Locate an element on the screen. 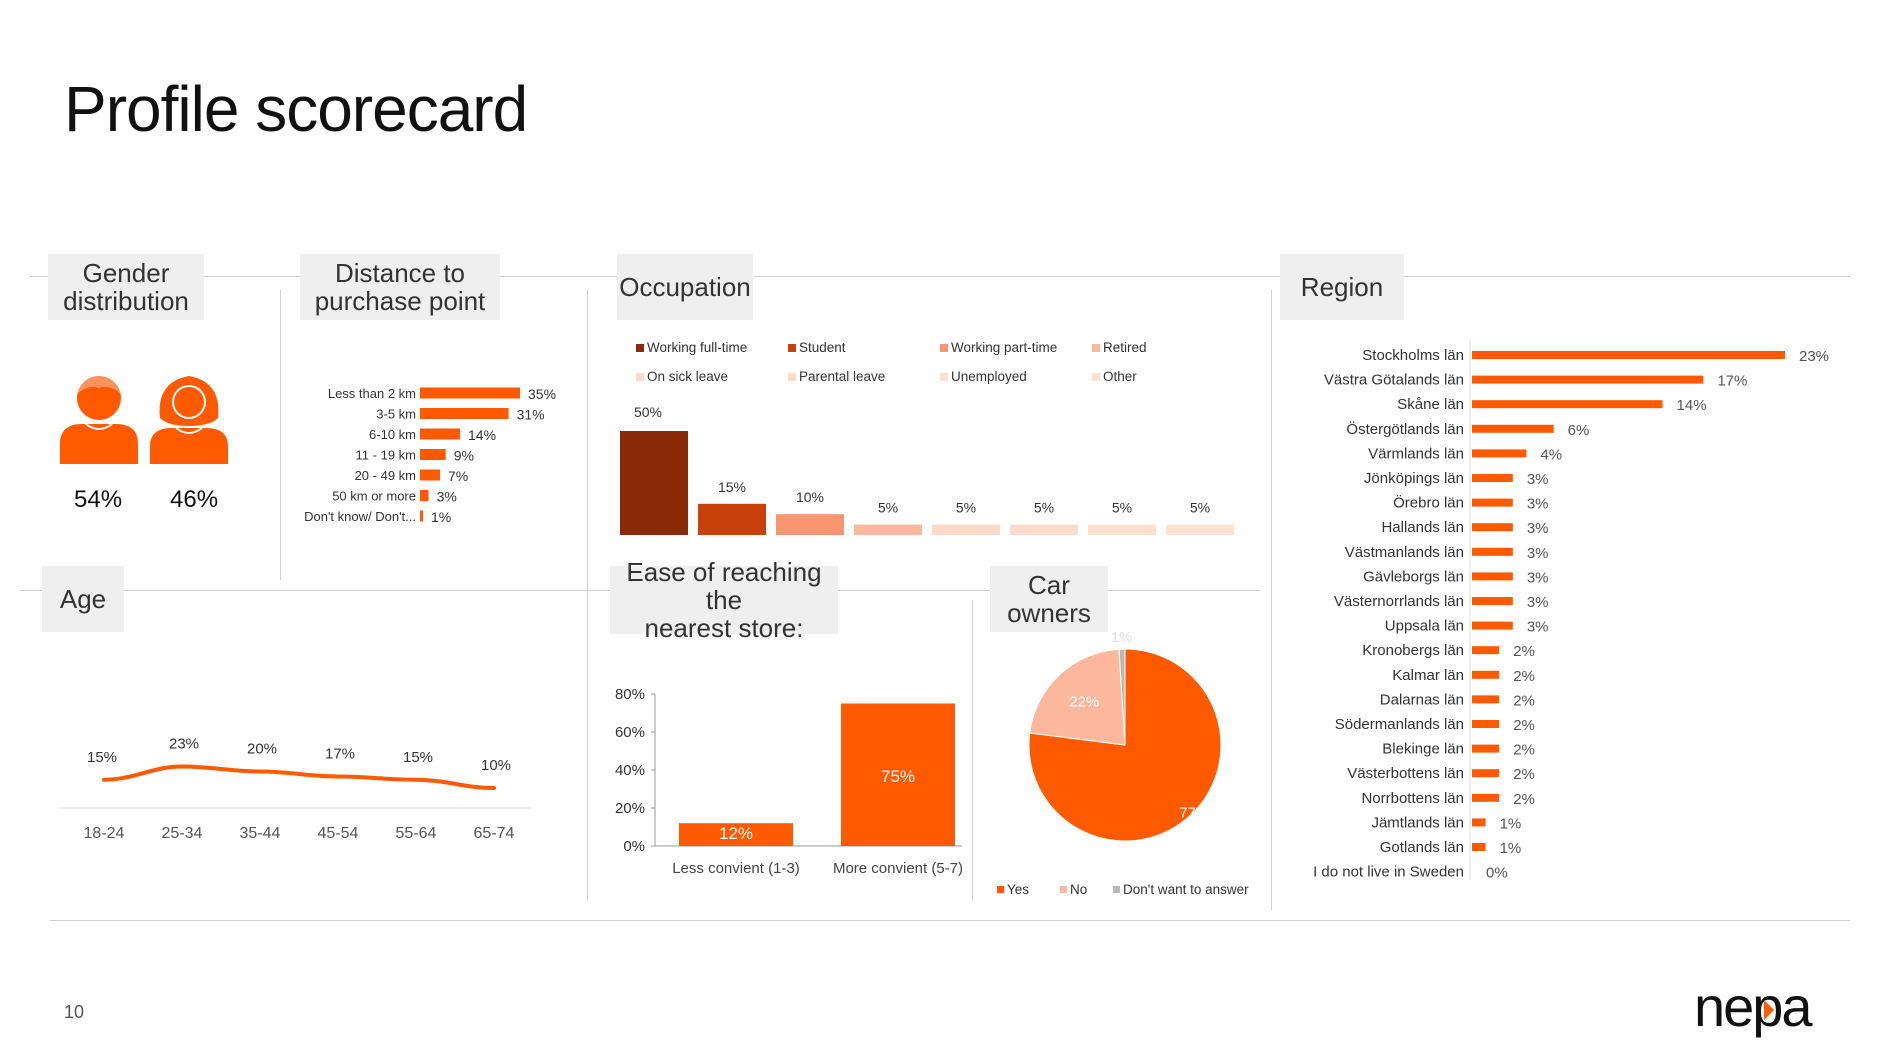 The height and width of the screenshot is (1061, 1884). page-number: 10 is located at coordinates (74, 1012).